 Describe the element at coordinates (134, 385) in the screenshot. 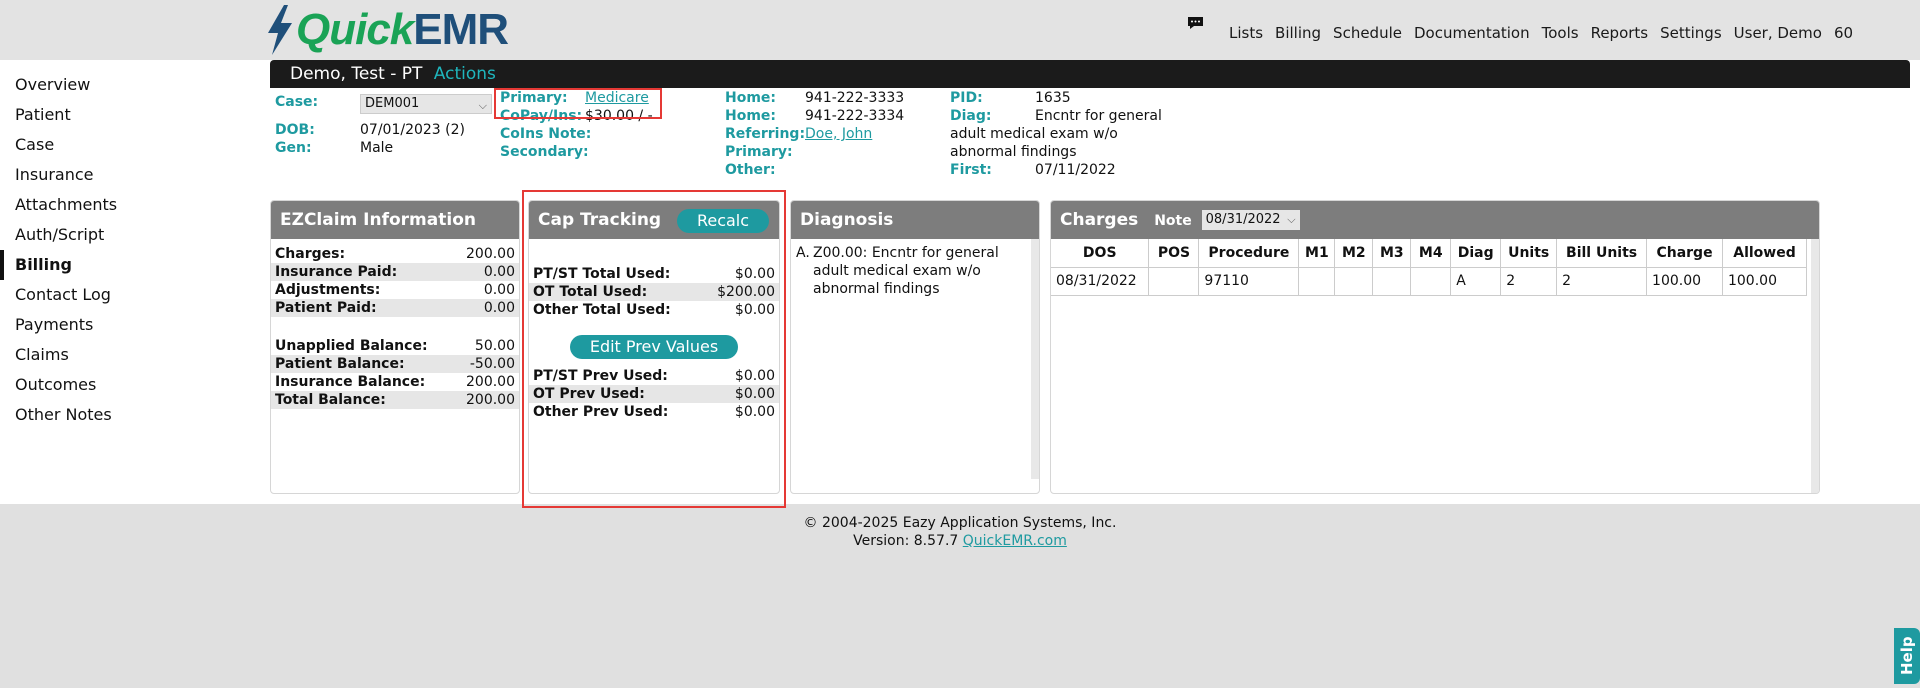

I see `sidebar-item-outcomes: Outcomes` at that location.